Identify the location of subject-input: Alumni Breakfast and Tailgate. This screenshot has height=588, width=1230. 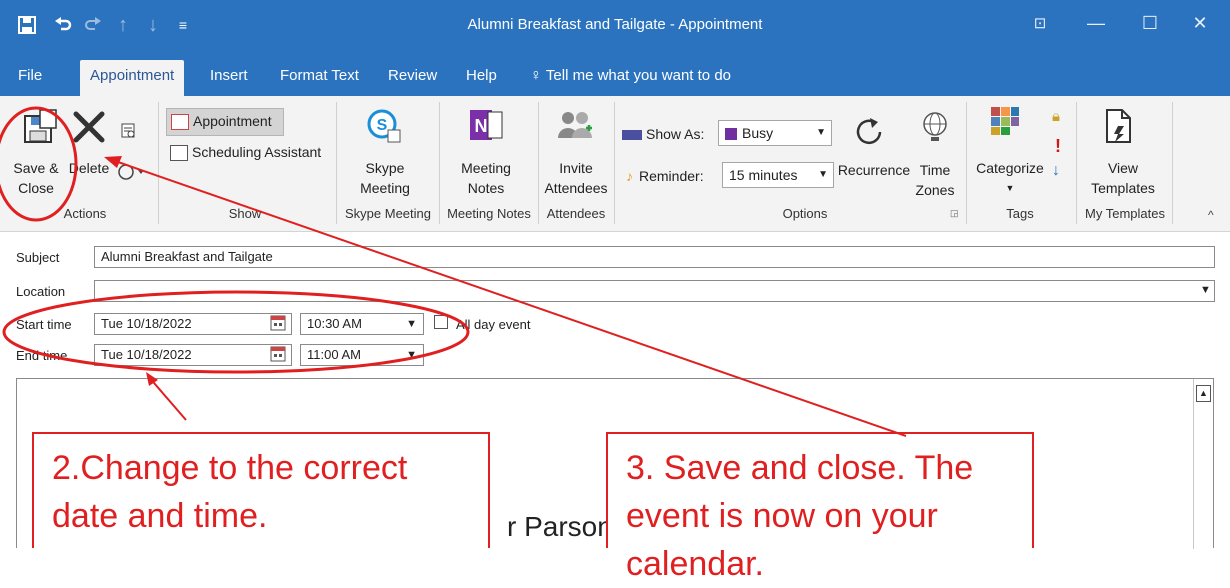
(654, 257).